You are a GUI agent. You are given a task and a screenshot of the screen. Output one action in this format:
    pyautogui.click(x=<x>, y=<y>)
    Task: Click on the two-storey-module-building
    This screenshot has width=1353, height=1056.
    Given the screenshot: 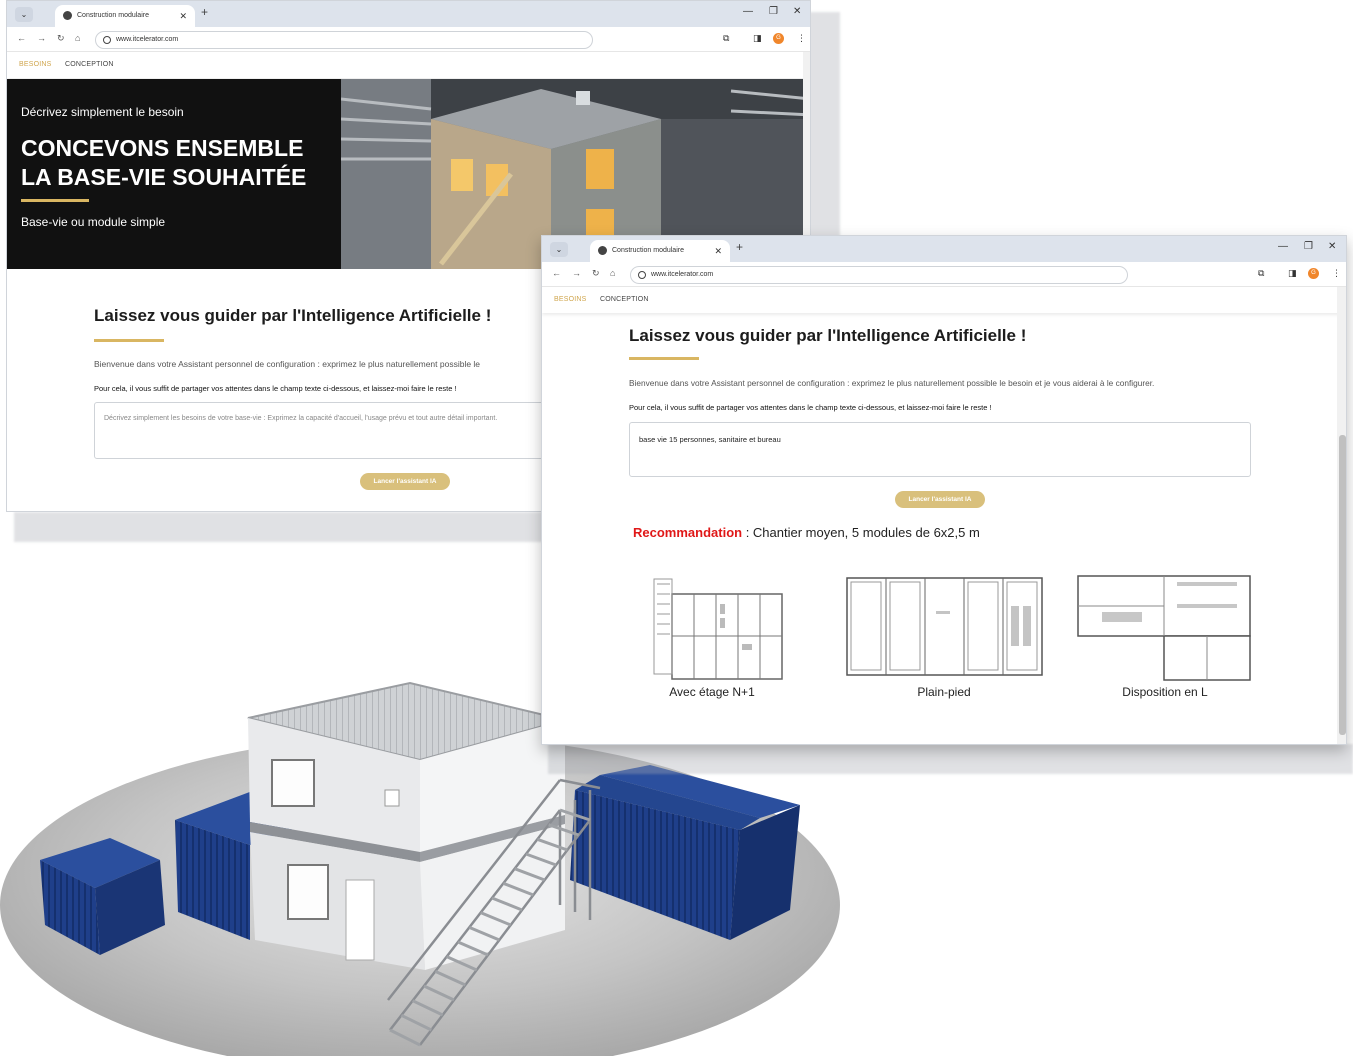 What is the action you would take?
    pyautogui.click(x=406, y=825)
    